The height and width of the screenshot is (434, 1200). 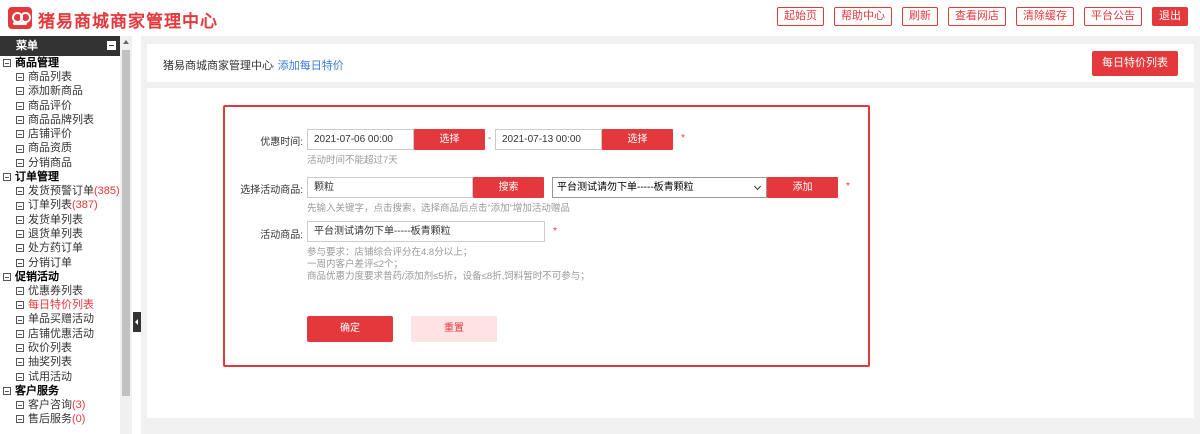 I want to click on menu-item-buy-gift: 单品买赠活动, so click(x=60, y=319).